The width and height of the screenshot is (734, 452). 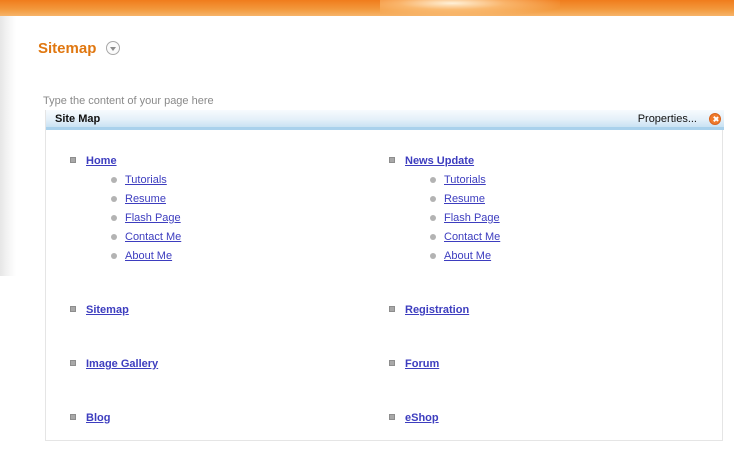 I want to click on sitemap-link-sitemap: Sitemap, so click(x=107, y=310).